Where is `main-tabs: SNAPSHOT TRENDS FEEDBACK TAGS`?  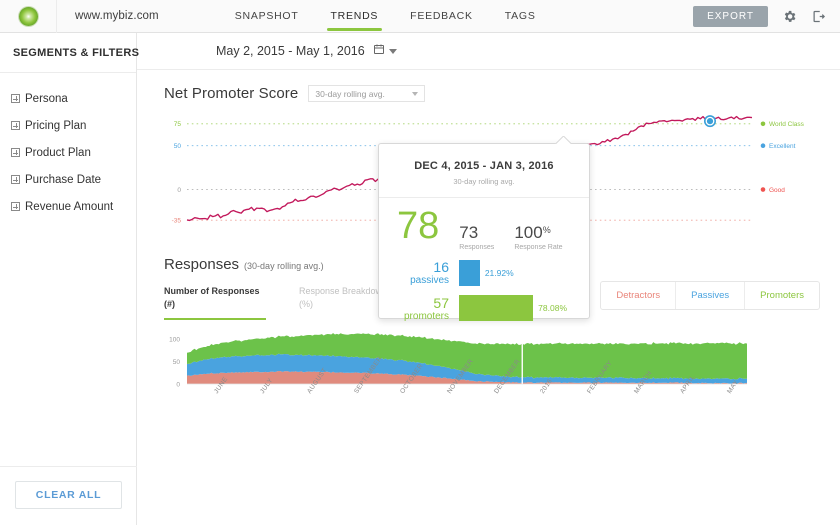 main-tabs: SNAPSHOT TRENDS FEEDBACK TAGS is located at coordinates (385, 16).